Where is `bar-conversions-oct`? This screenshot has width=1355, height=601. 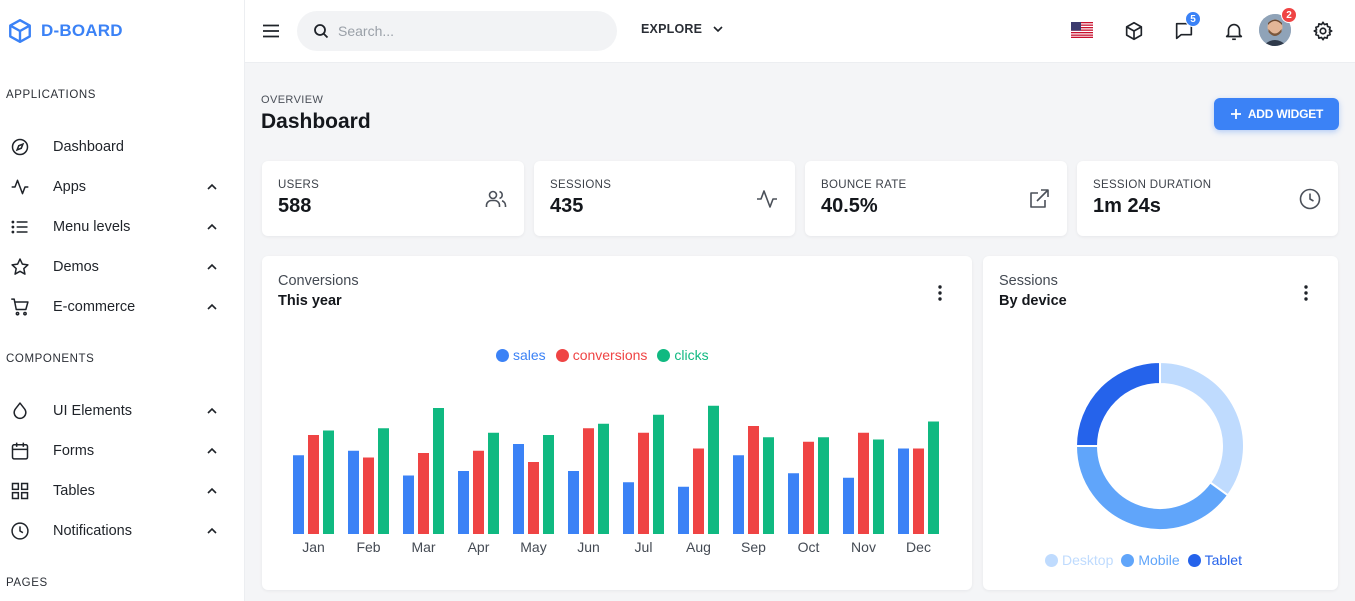 bar-conversions-oct is located at coordinates (808, 487).